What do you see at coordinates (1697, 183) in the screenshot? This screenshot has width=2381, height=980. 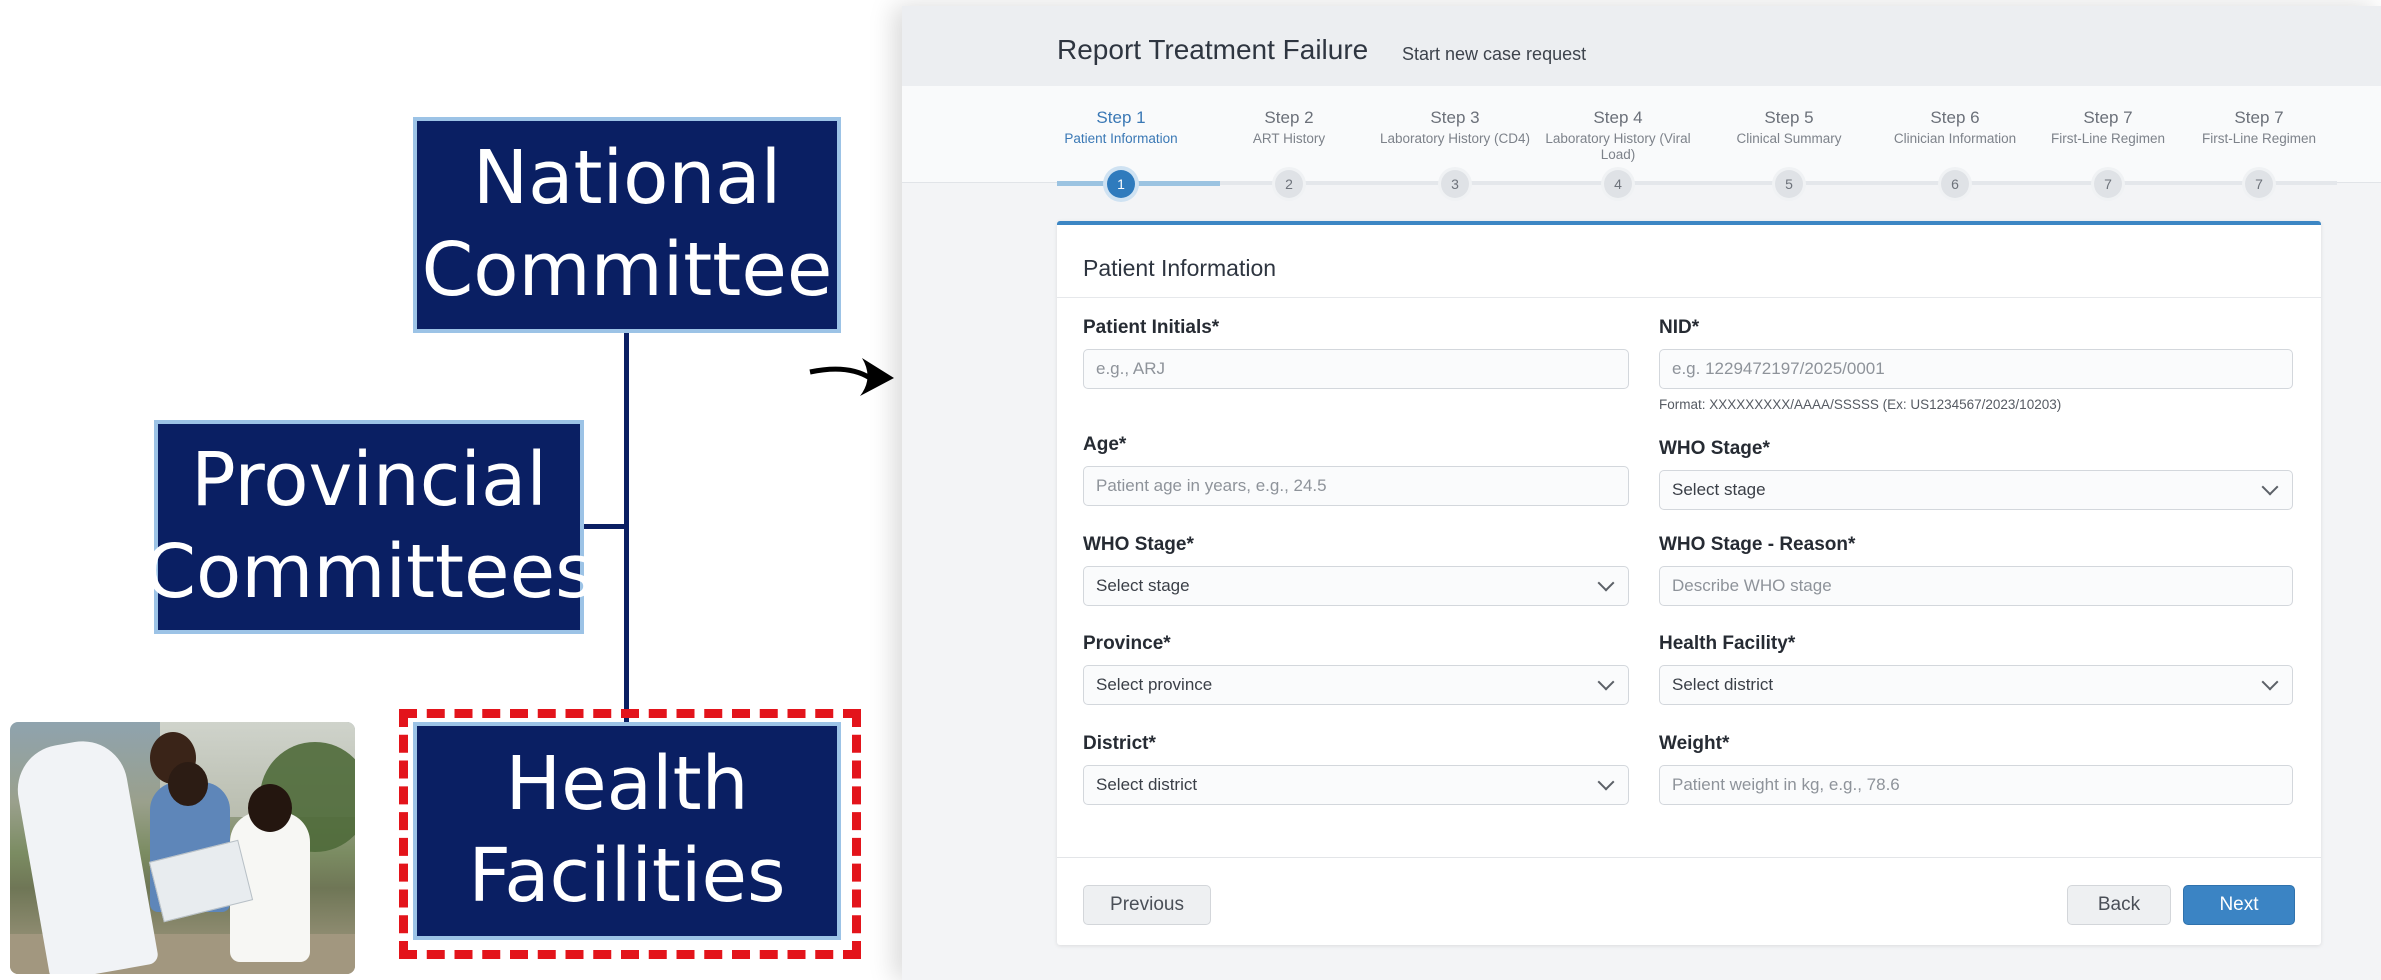 I see `stepper-track` at bounding box center [1697, 183].